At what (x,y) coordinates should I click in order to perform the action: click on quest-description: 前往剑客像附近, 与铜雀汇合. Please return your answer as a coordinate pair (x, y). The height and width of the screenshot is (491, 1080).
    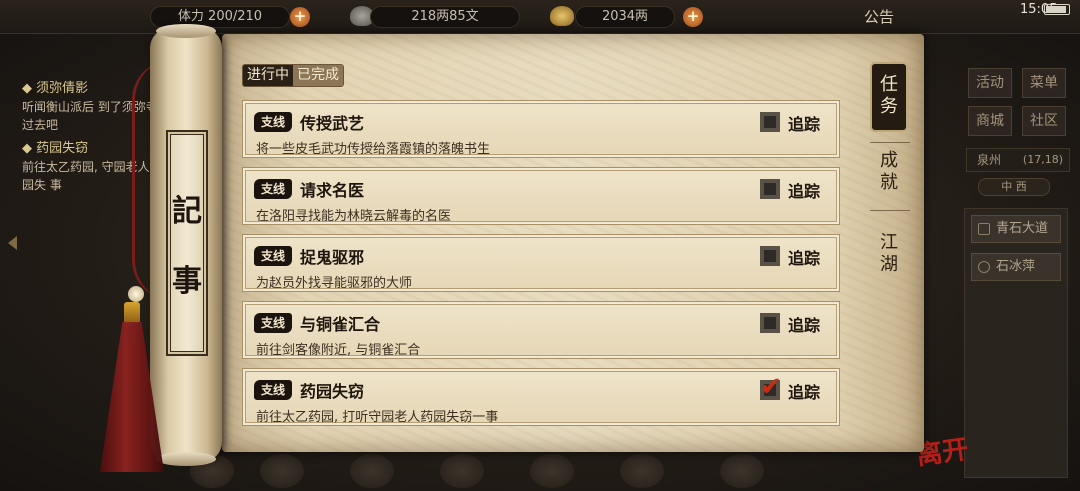
    Looking at the image, I should click on (338, 350).